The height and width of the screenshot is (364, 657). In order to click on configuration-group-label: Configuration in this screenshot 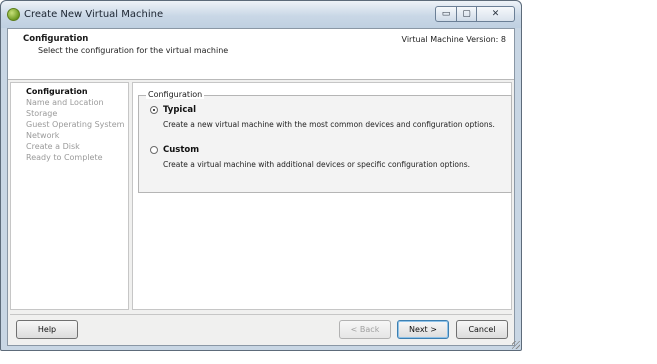, I will do `click(175, 94)`.